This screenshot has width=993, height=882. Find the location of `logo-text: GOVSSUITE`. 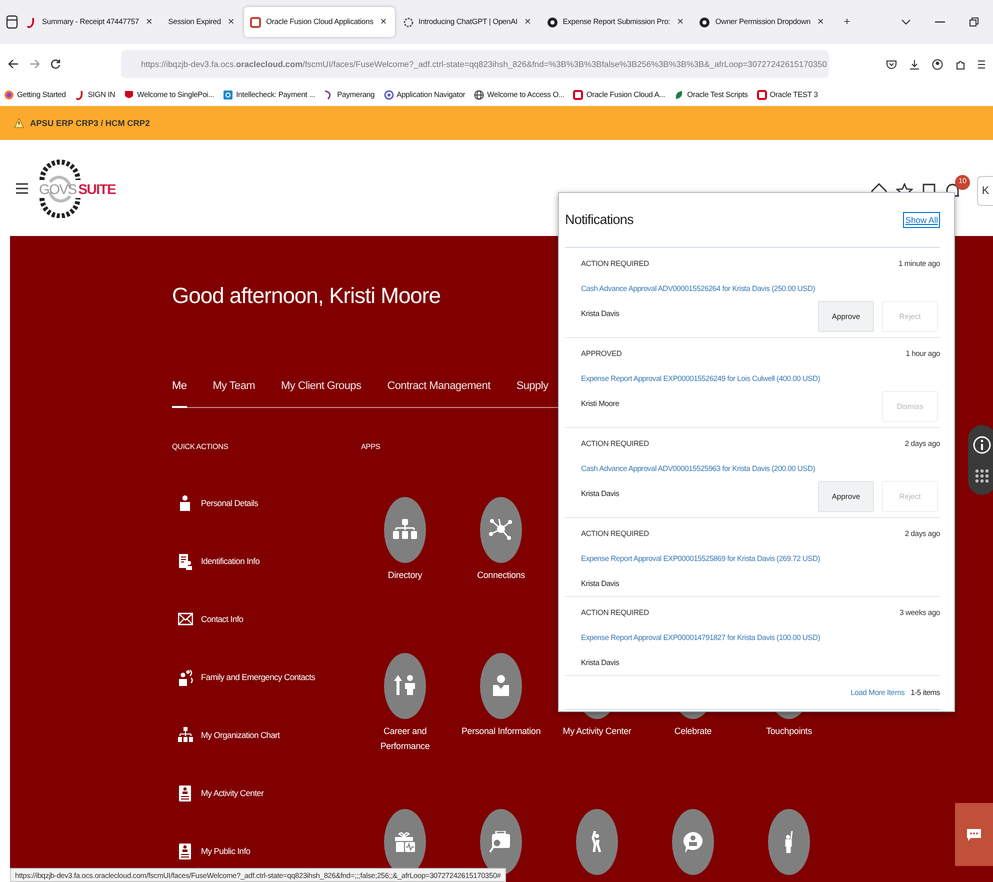

logo-text: GOVSSUITE is located at coordinates (77, 189).